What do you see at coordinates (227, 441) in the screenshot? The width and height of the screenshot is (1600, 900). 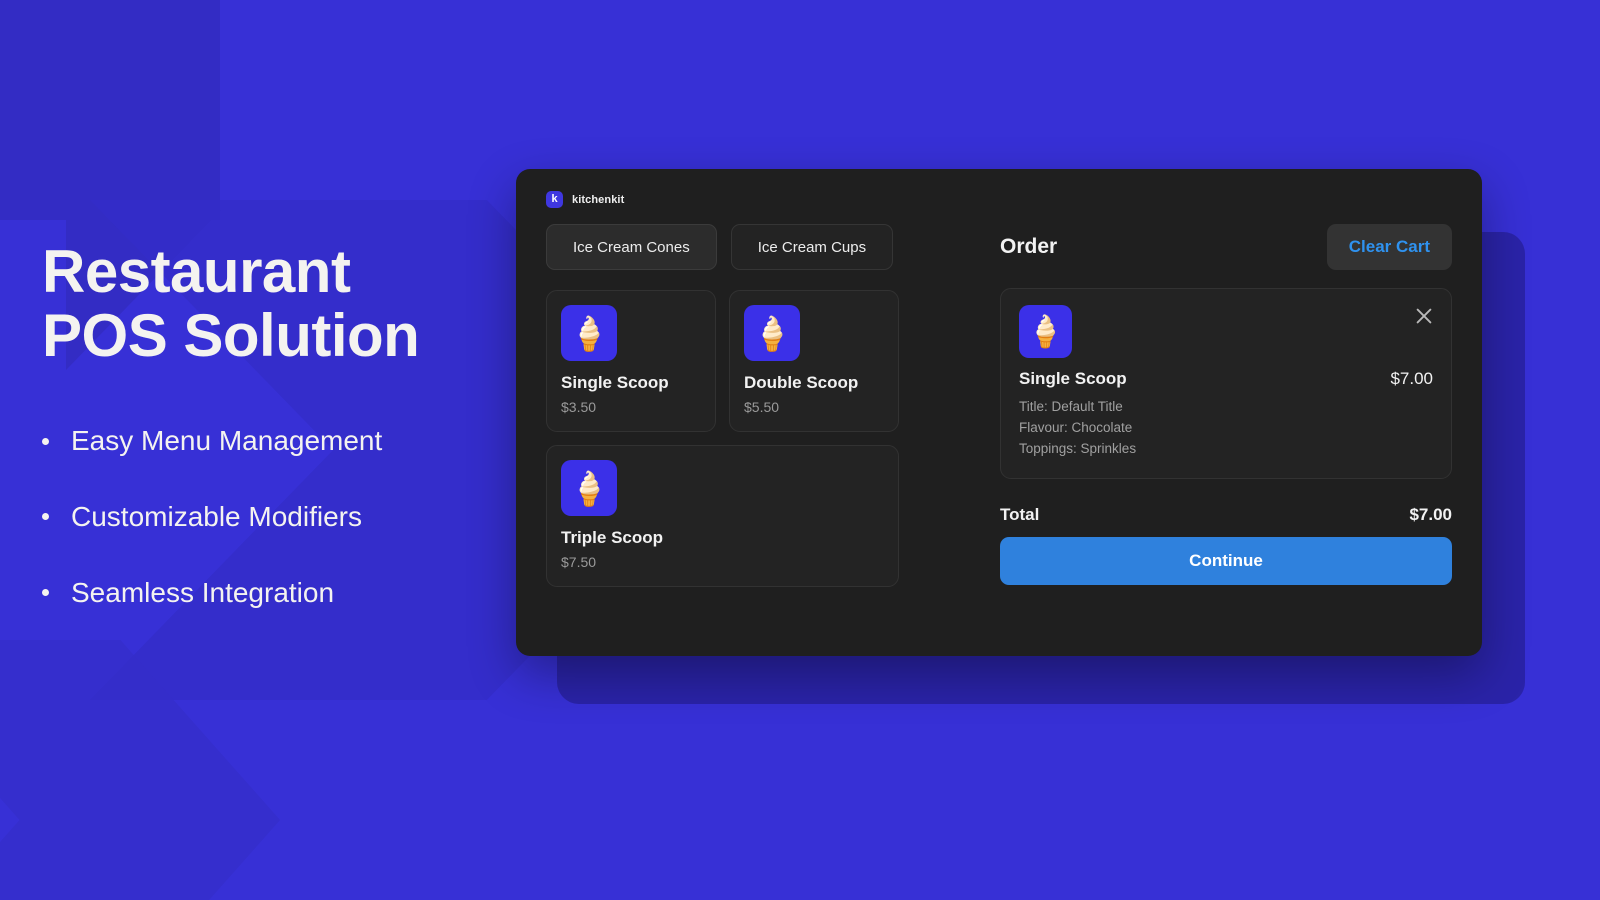 I see `promo-feature-label: Easy Menu Management` at bounding box center [227, 441].